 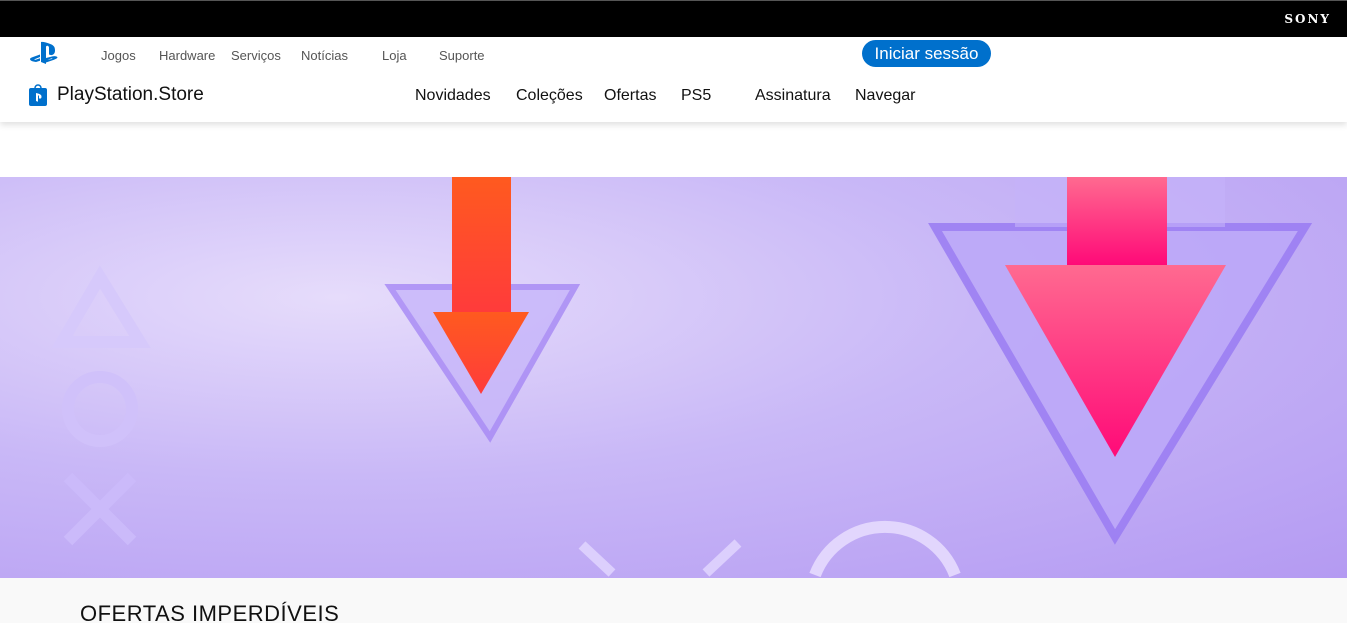 I want to click on store-bag-icon, so click(x=38, y=95).